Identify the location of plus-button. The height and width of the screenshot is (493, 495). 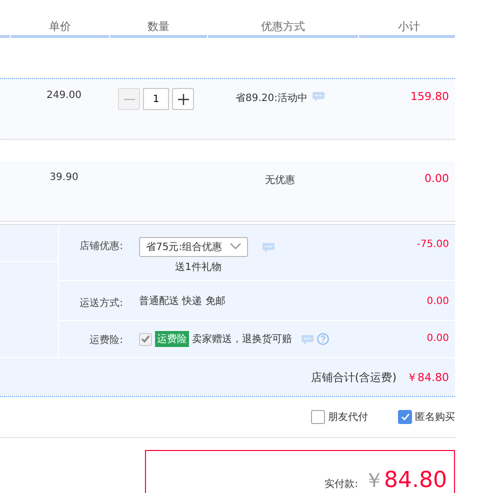
(183, 99).